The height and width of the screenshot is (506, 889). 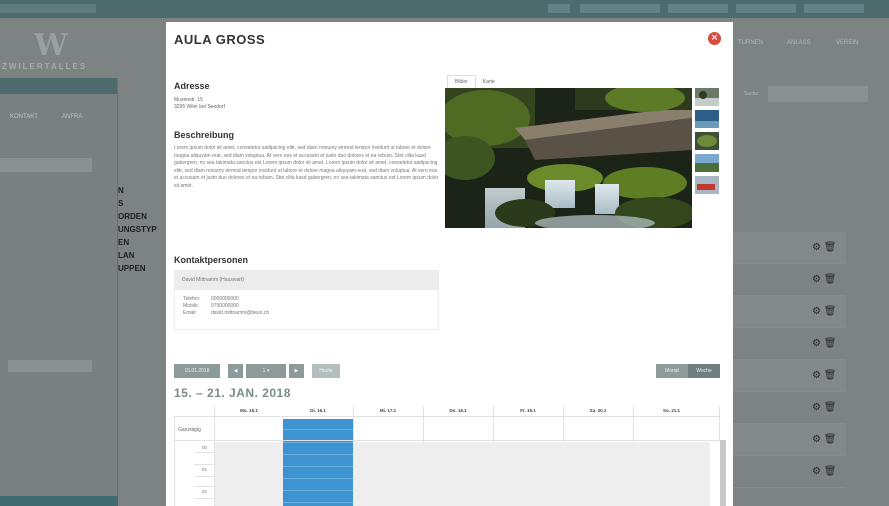 What do you see at coordinates (704, 371) in the screenshot?
I see `week-view-button: Woche` at bounding box center [704, 371].